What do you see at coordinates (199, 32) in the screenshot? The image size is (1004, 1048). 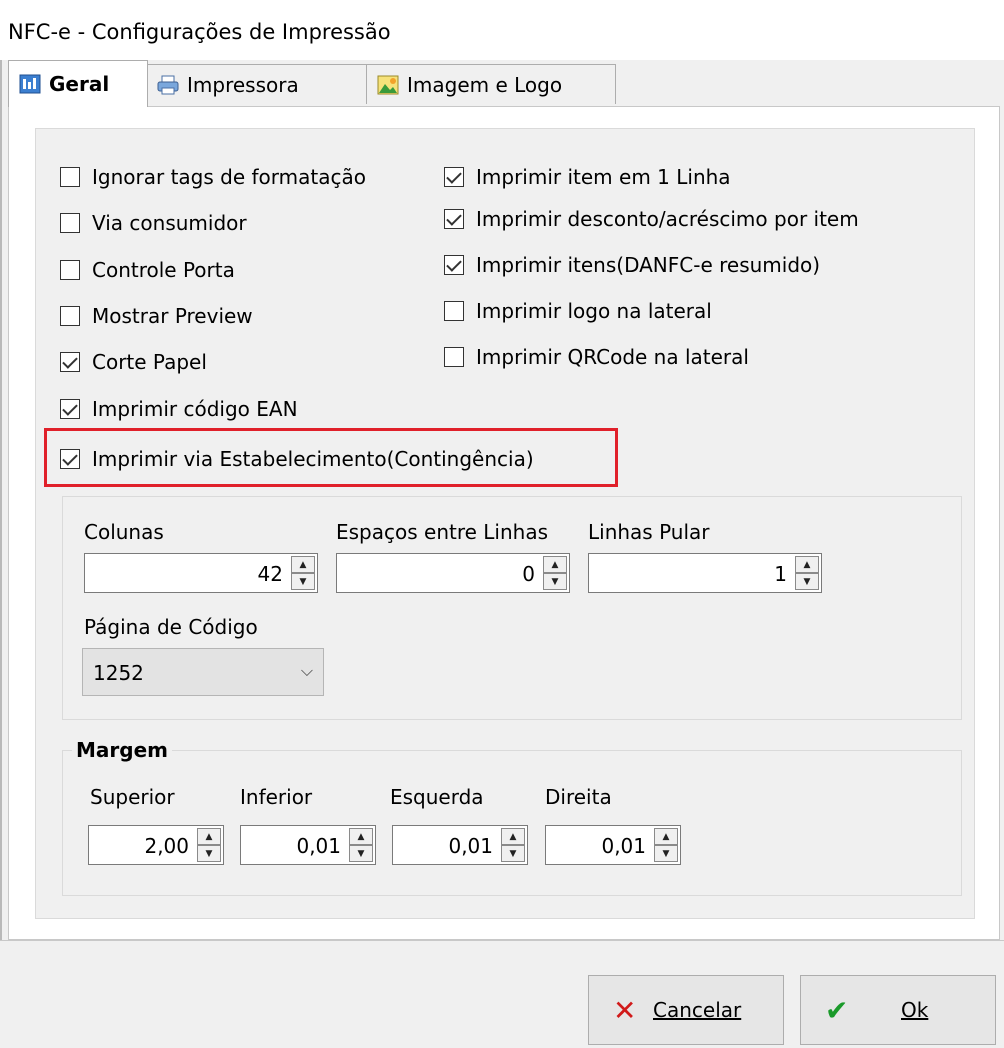 I see `window-title: NFC-e - Configurações de Impressão` at bounding box center [199, 32].